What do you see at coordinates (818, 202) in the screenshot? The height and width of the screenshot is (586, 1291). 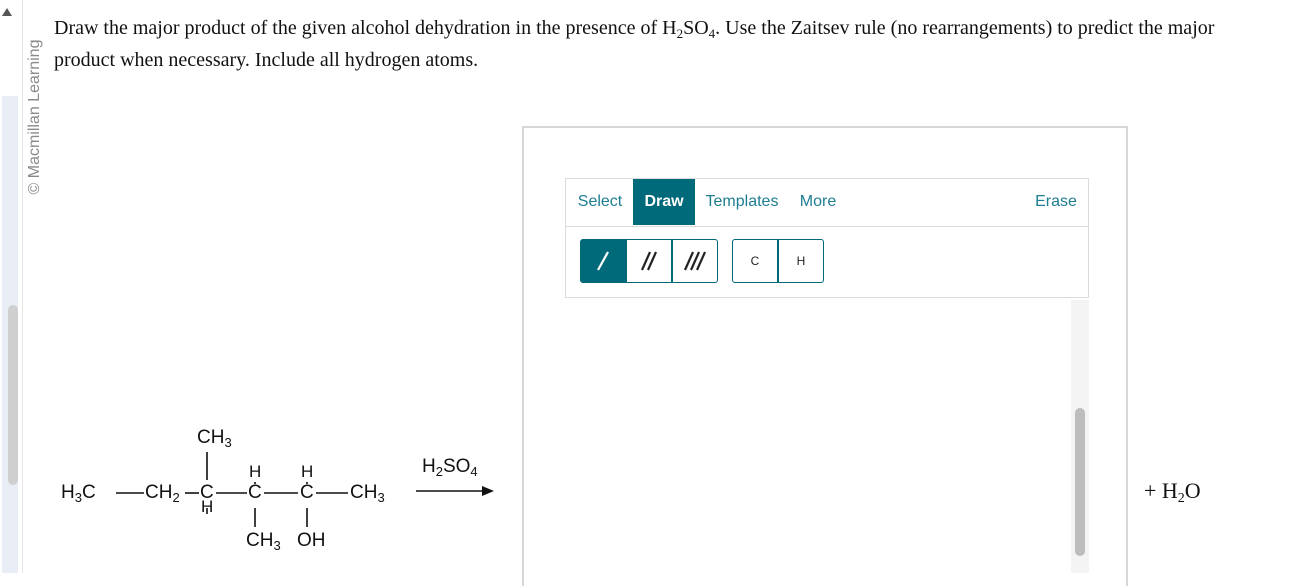 I see `tab-more: More` at bounding box center [818, 202].